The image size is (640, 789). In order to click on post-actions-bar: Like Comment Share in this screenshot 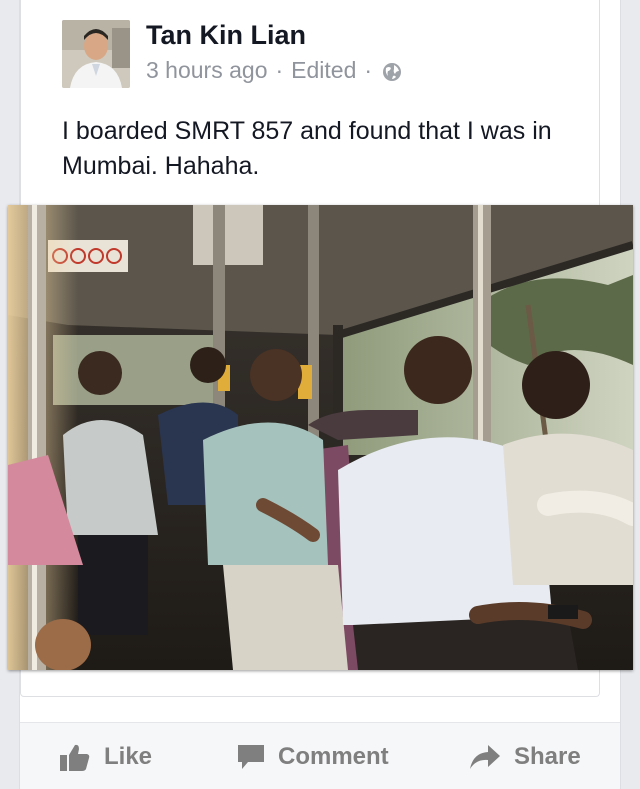, I will do `click(320, 755)`.